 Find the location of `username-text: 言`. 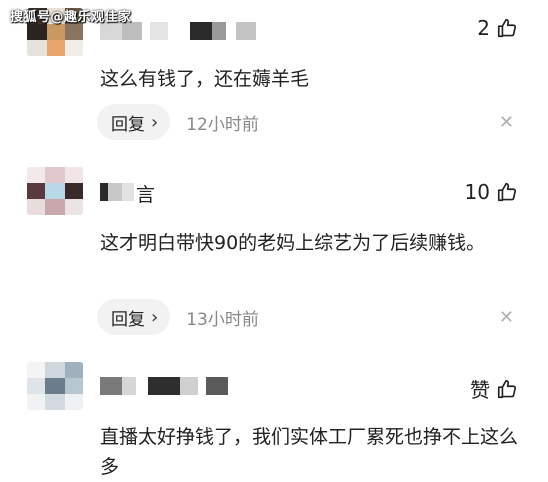

username-text: 言 is located at coordinates (145, 193).